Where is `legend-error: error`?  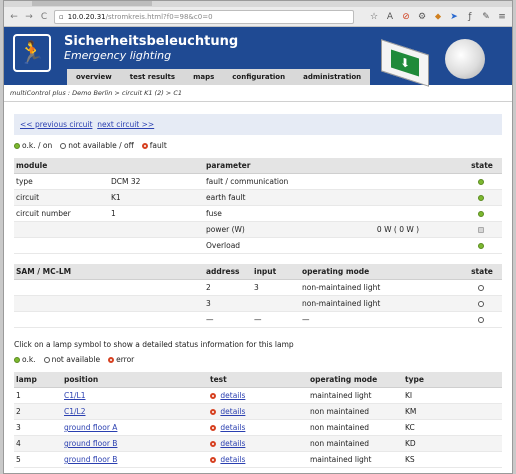 legend-error: error is located at coordinates (121, 359).